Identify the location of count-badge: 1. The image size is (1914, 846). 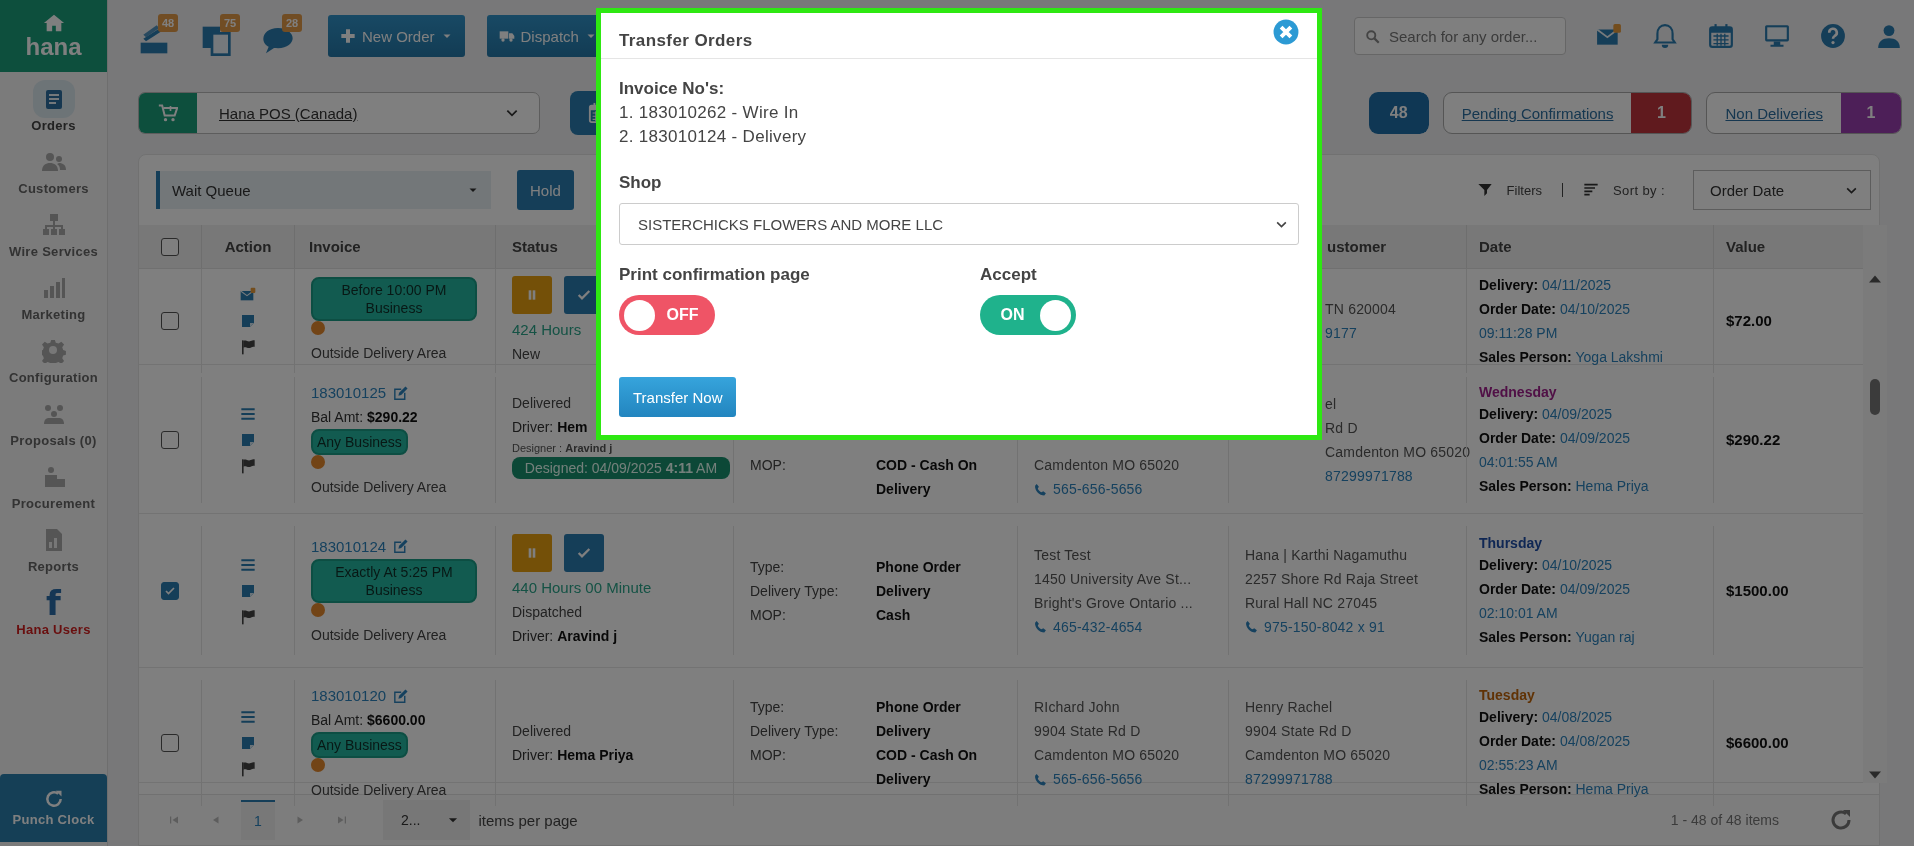
(1661, 113).